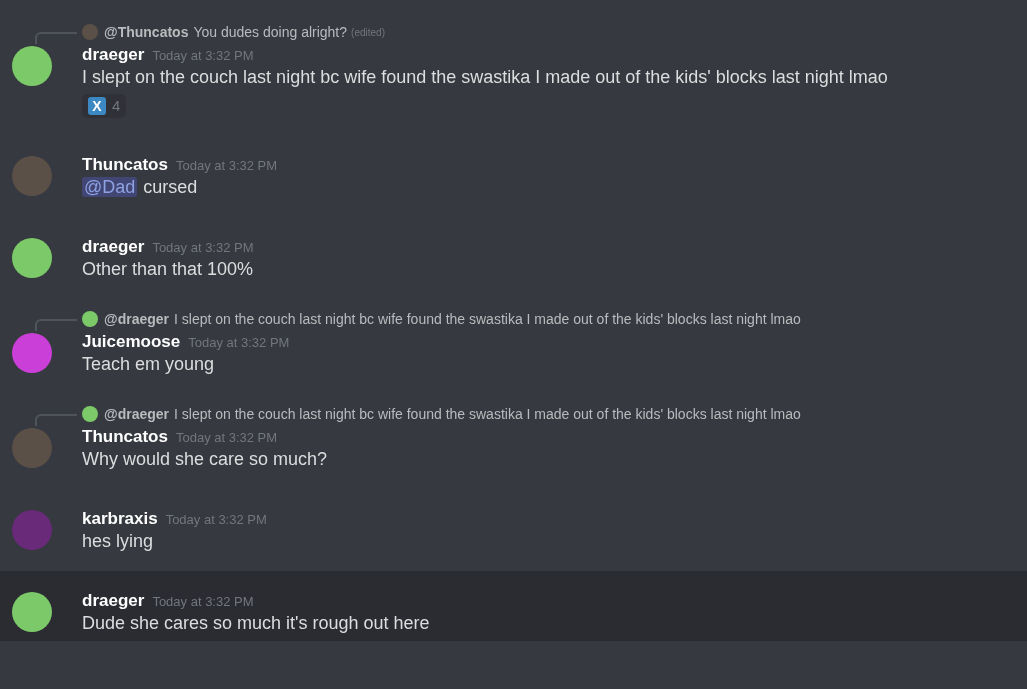  What do you see at coordinates (368, 32) in the screenshot?
I see `edited-label: (edited)` at bounding box center [368, 32].